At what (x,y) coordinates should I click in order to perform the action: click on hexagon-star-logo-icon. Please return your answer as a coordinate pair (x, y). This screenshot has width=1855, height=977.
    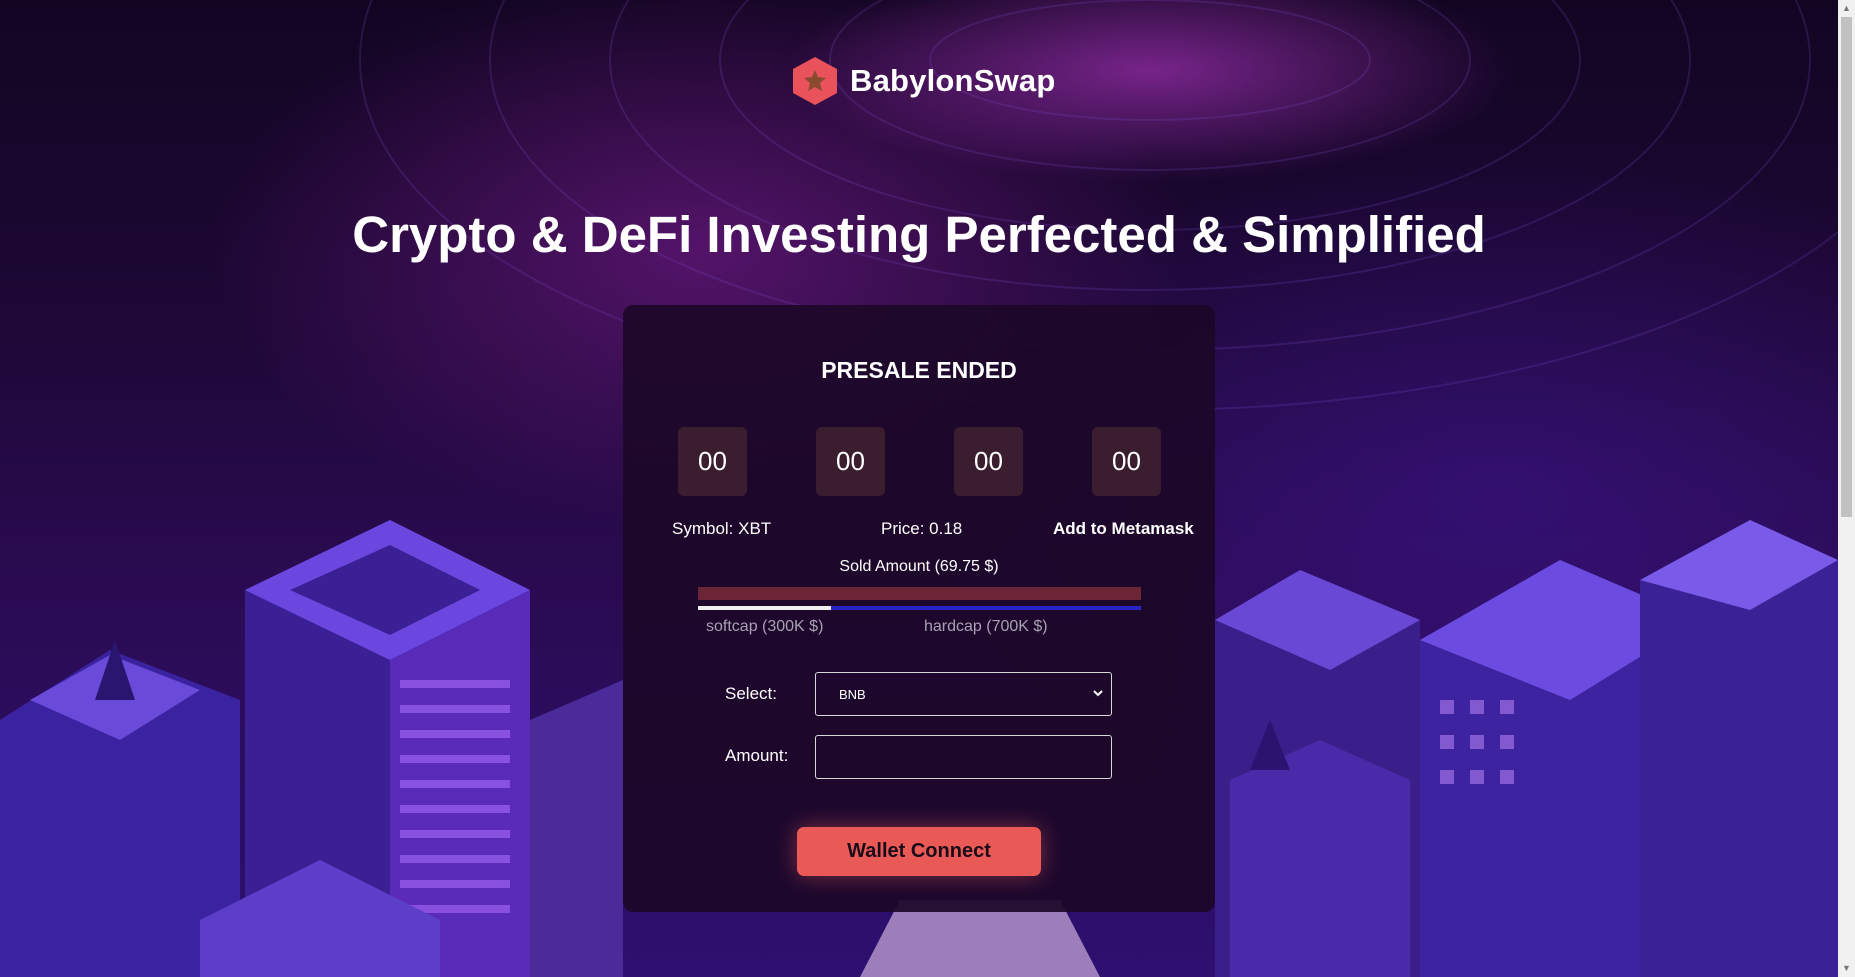
    Looking at the image, I should click on (815, 81).